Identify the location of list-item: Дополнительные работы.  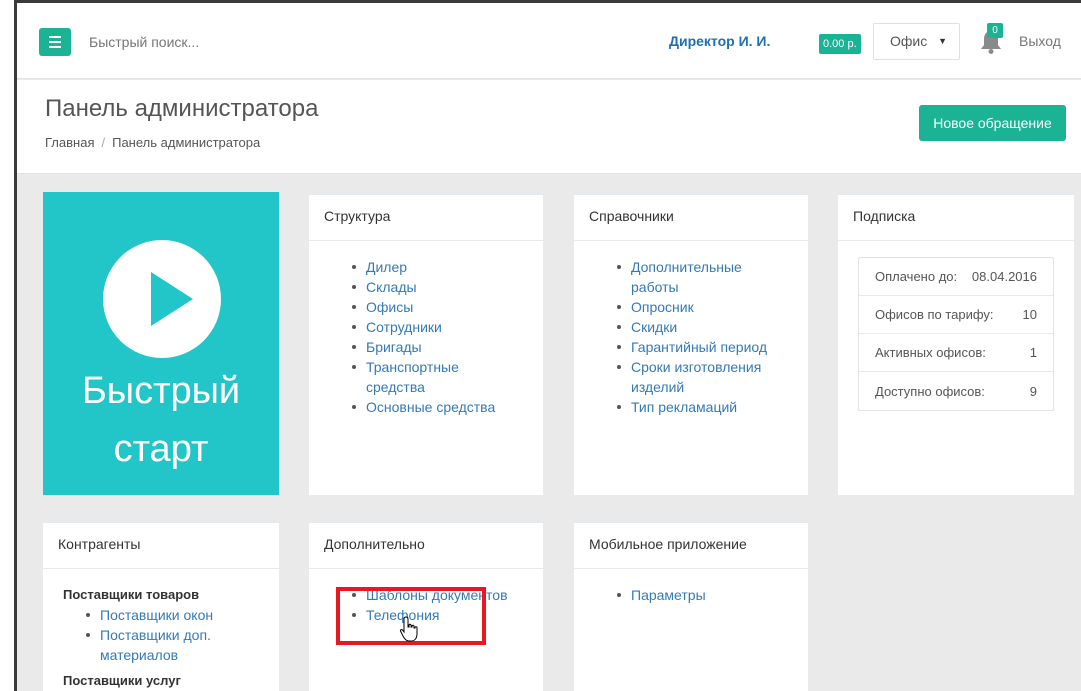
(693, 277).